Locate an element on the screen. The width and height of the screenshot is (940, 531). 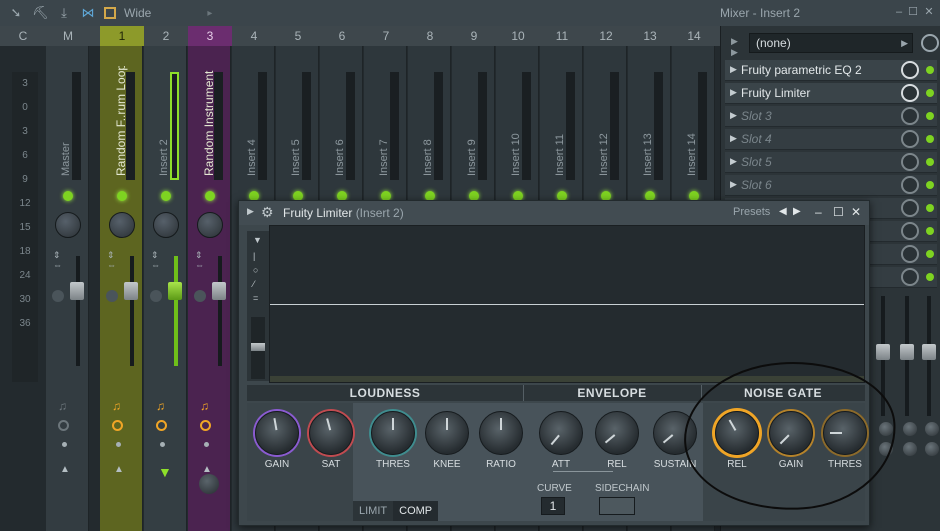
effect-slot-5: ▶ Slot 5 is located at coordinates (831, 162).